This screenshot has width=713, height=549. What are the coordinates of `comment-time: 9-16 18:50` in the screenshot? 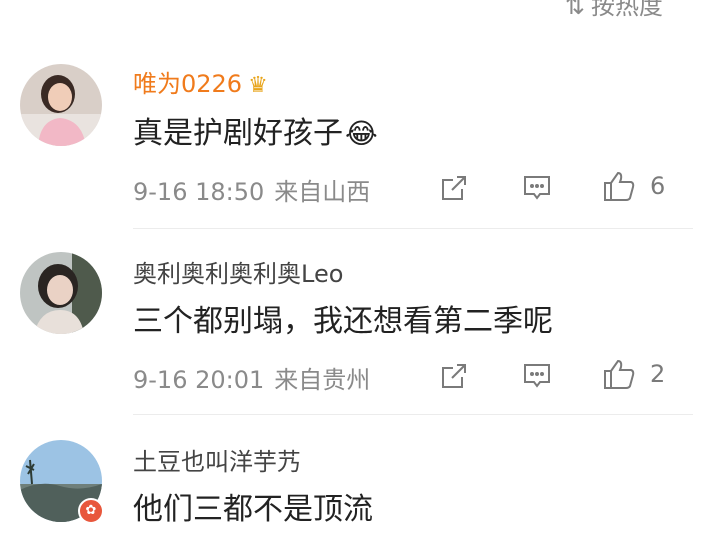 It's located at (199, 192).